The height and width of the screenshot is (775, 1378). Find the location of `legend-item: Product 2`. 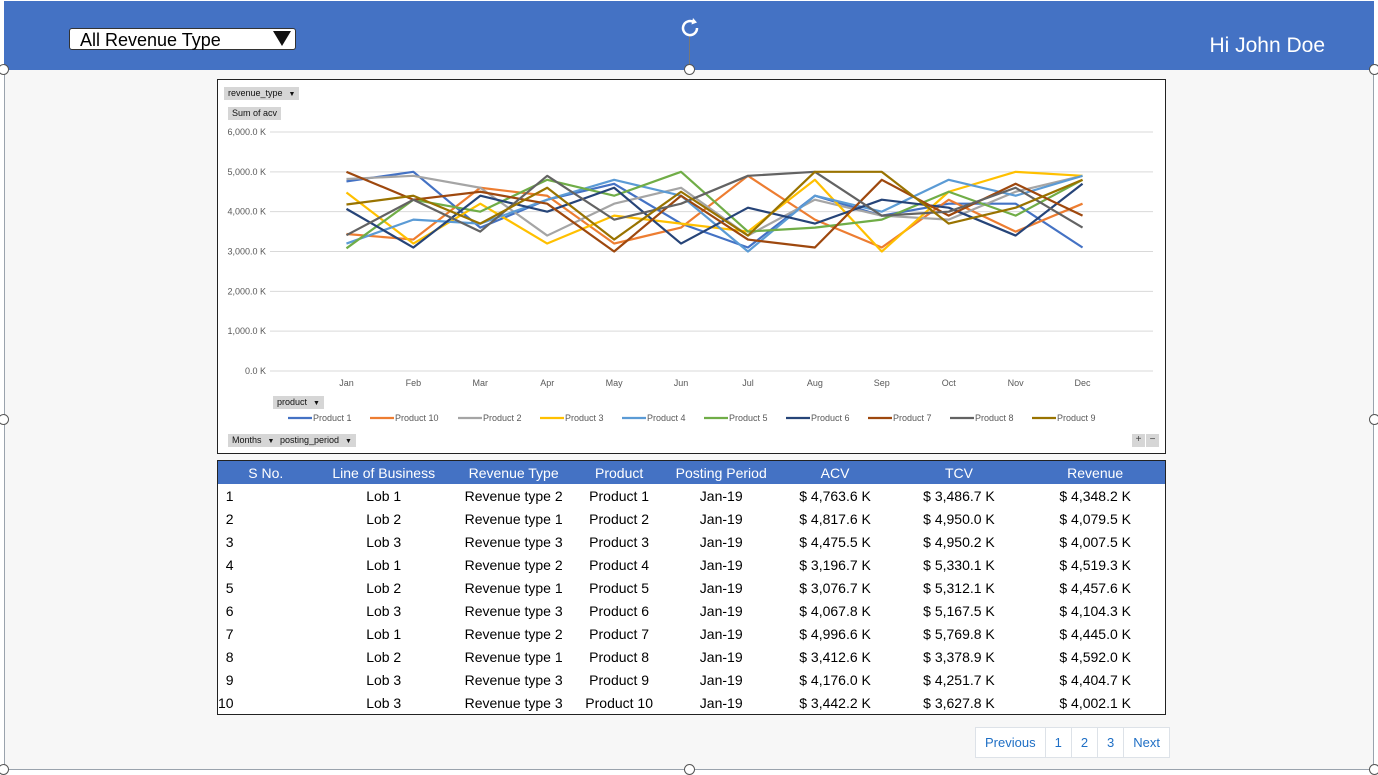

legend-item: Product 2 is located at coordinates (490, 418).